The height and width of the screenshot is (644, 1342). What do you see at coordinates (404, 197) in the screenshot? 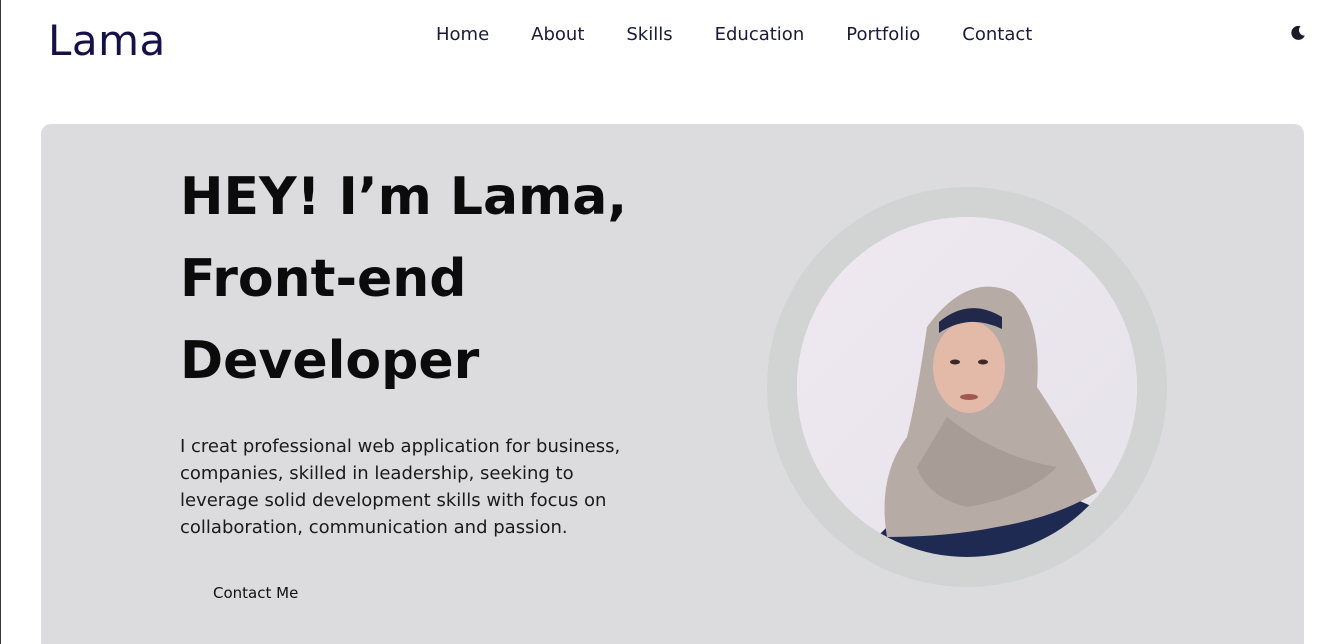
I see `hero-title-line-1: HEY! I’m Lama,` at bounding box center [404, 197].